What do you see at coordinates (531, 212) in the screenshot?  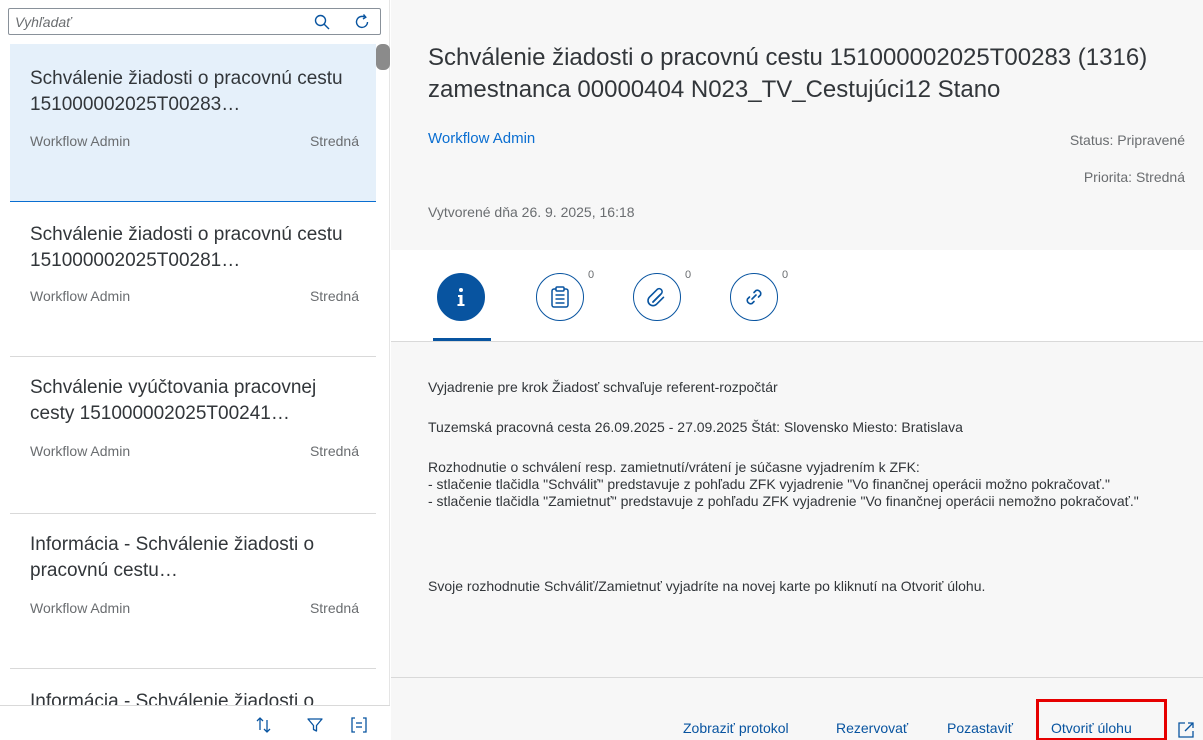 I see `created-date: Vytvorené dňa 26. 9. 2025, 16:18` at bounding box center [531, 212].